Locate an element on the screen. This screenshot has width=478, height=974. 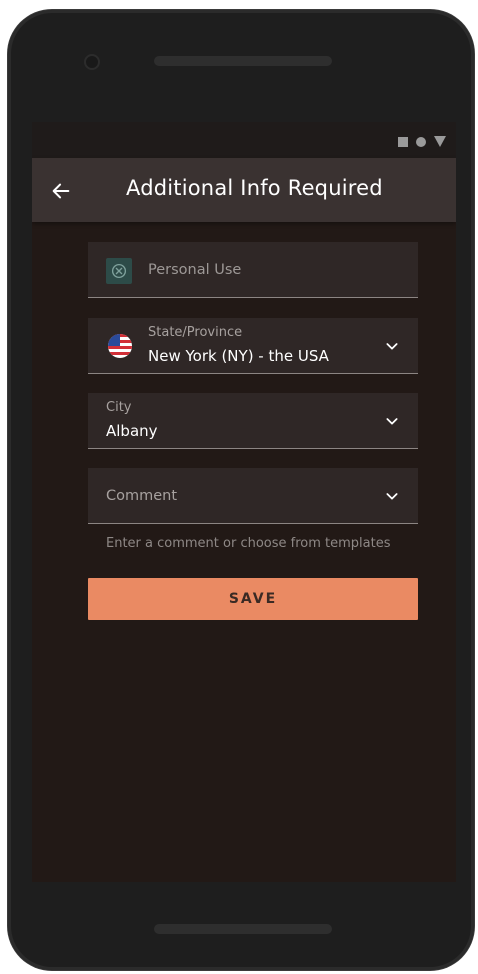
comment-field: Comment is located at coordinates (253, 496).